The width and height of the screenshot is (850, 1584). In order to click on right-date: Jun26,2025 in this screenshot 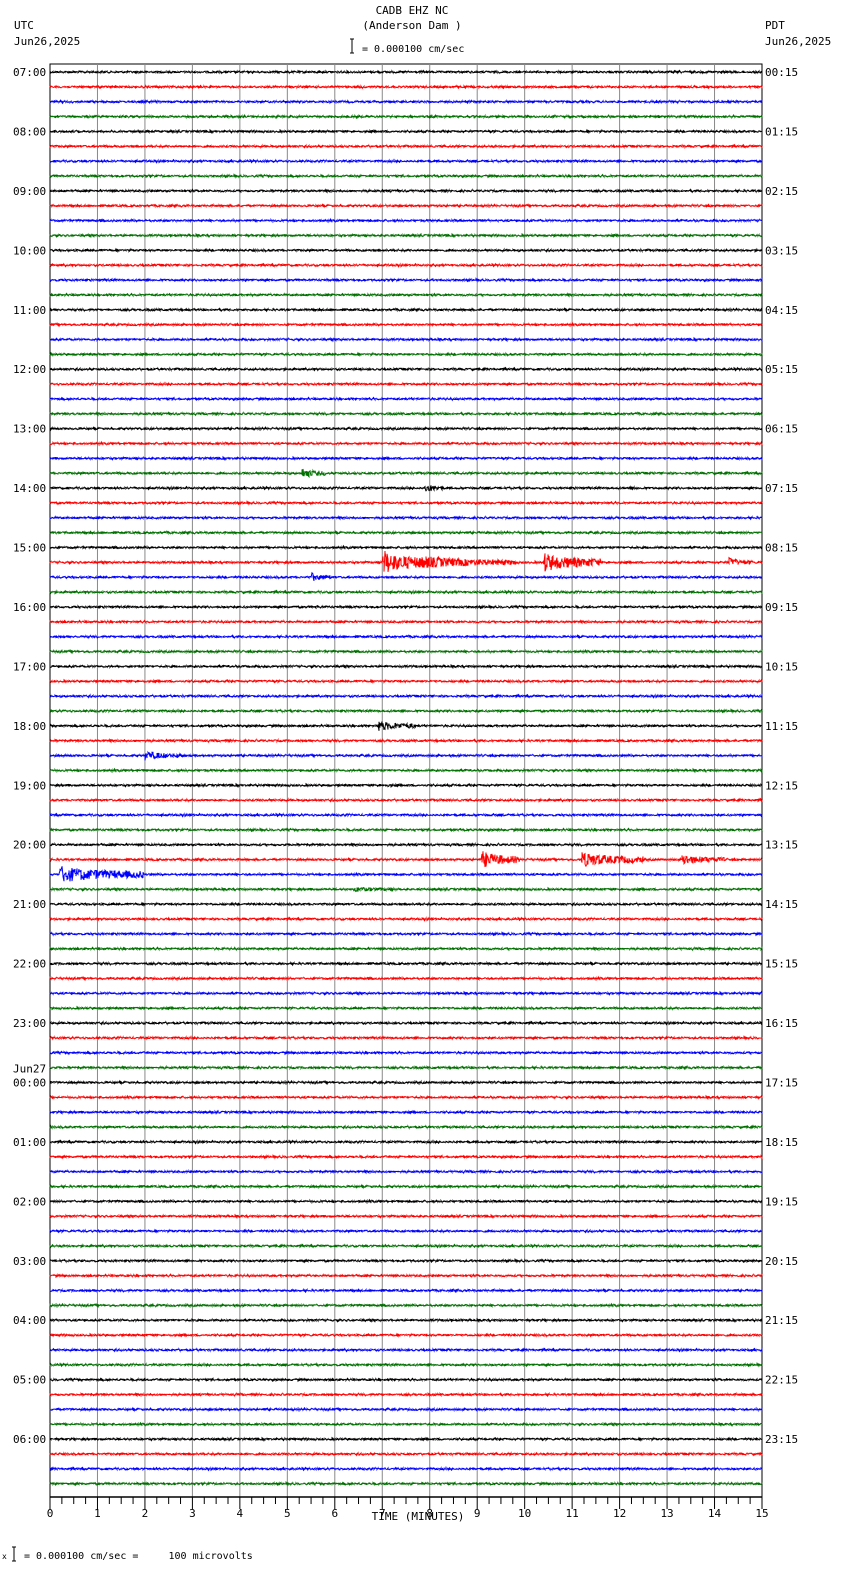, I will do `click(798, 41)`.